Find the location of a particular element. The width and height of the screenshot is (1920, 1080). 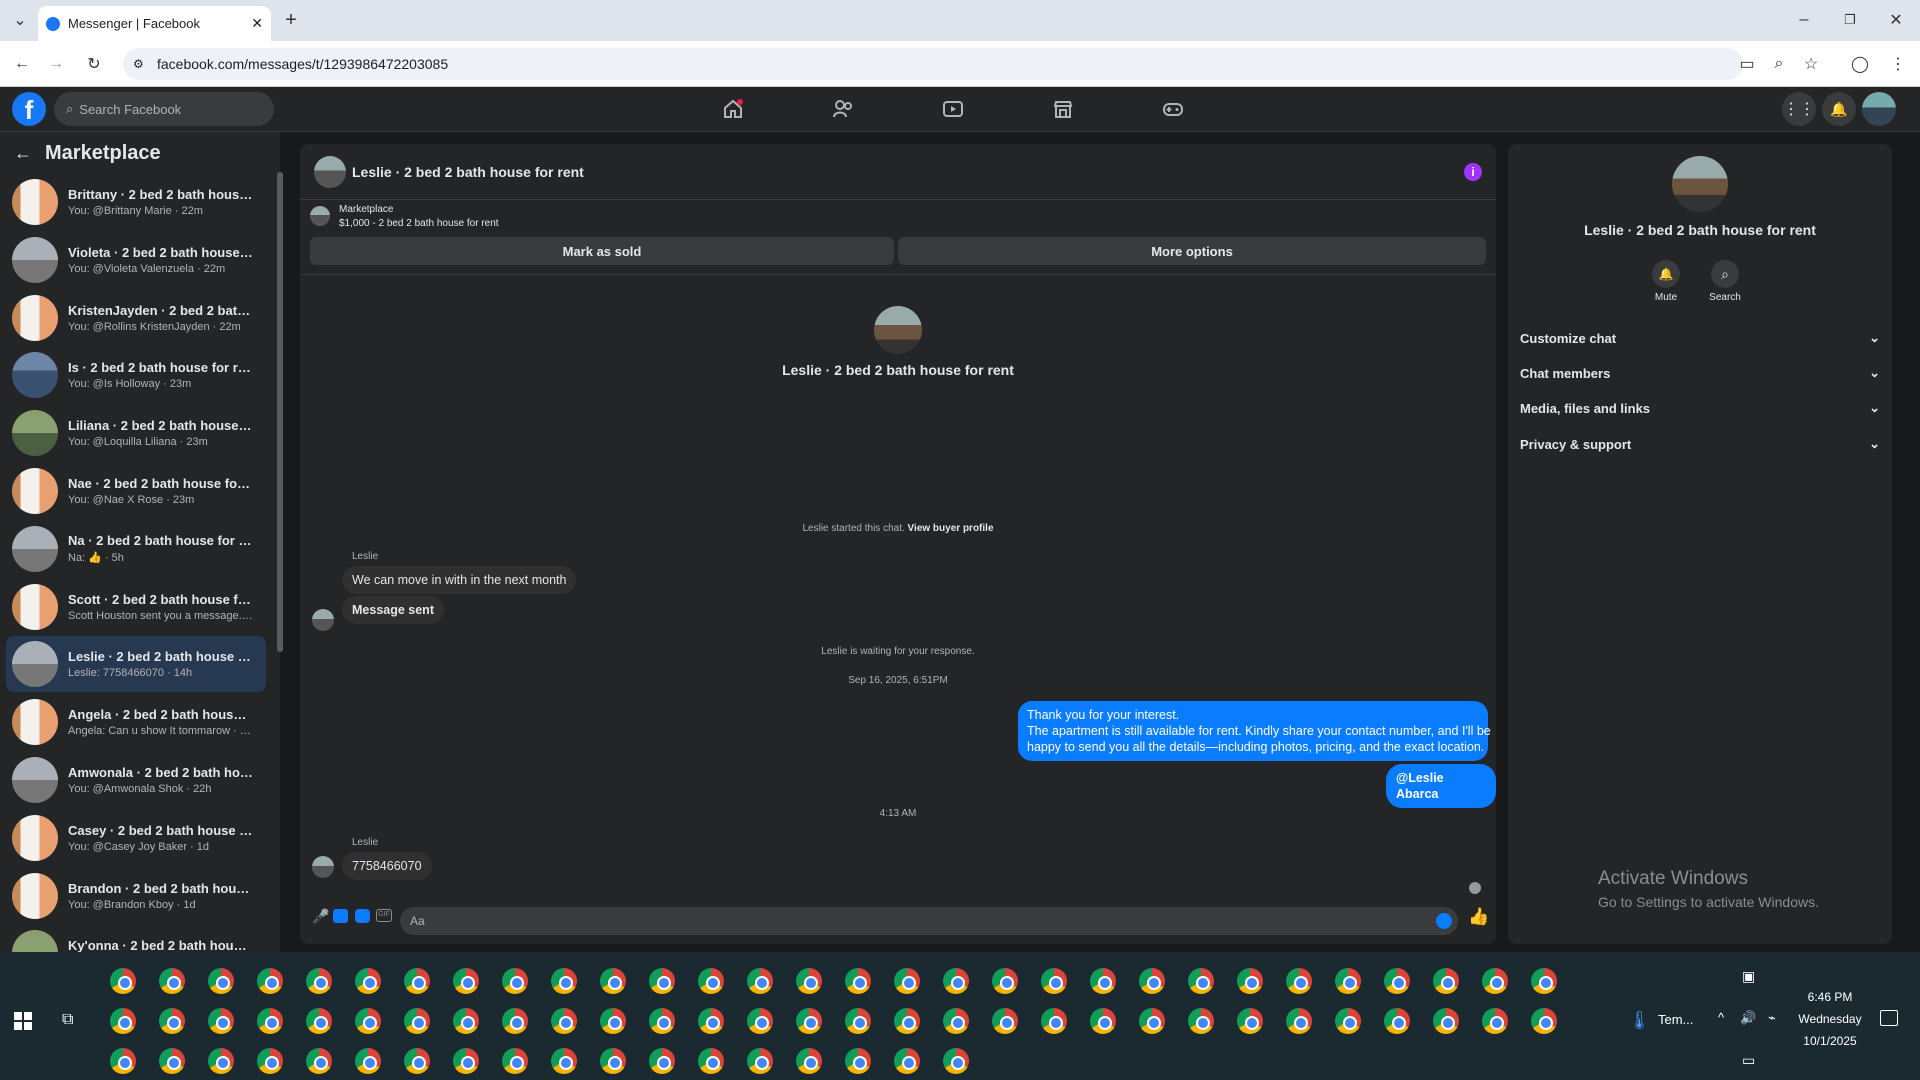

new-tab-icon: + is located at coordinates (291, 20).